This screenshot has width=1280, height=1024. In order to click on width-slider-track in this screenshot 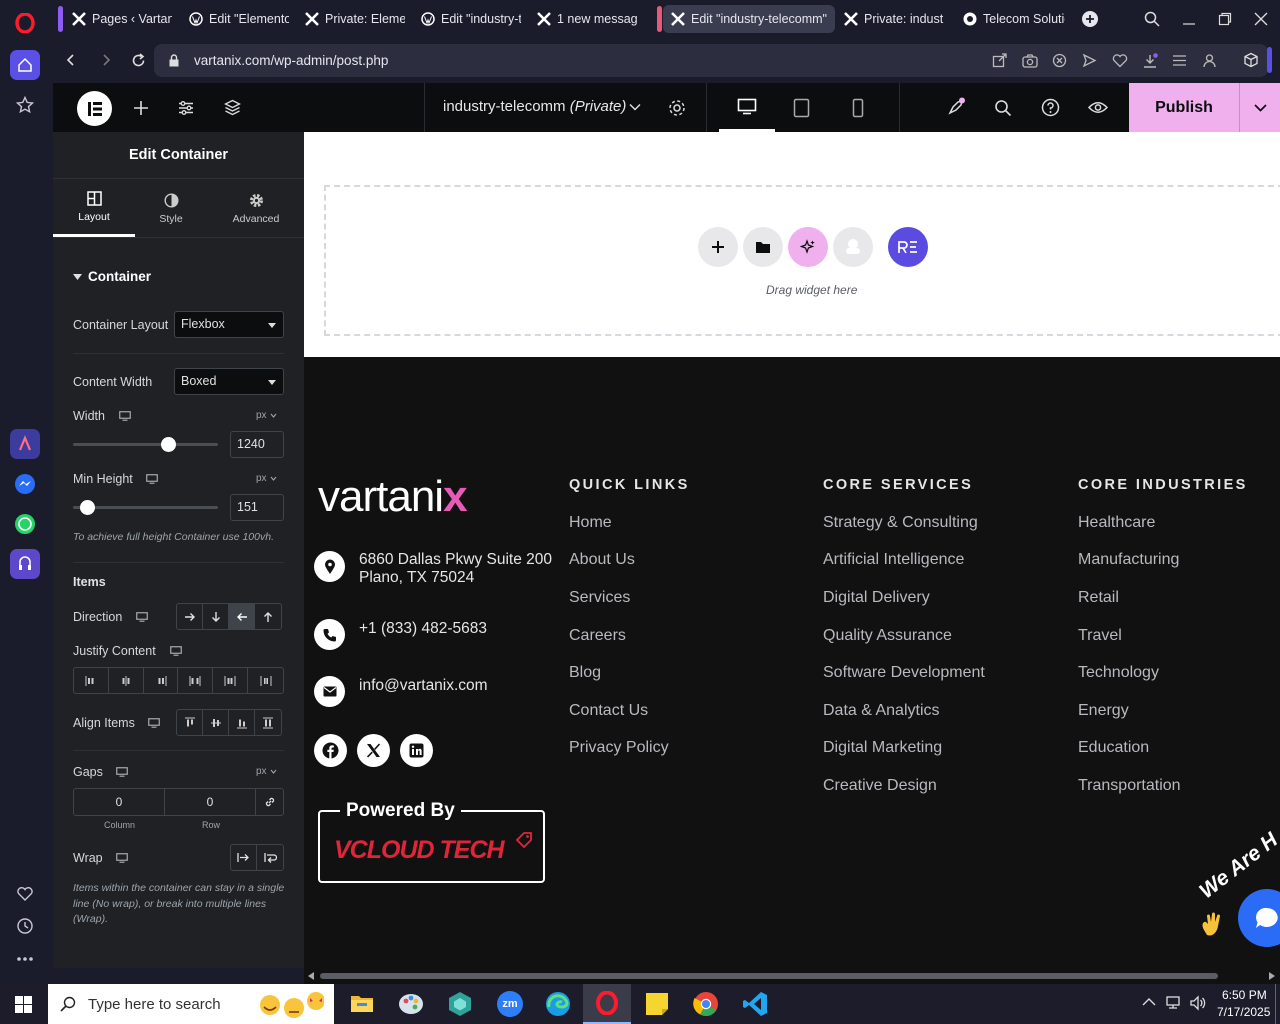, I will do `click(145, 444)`.